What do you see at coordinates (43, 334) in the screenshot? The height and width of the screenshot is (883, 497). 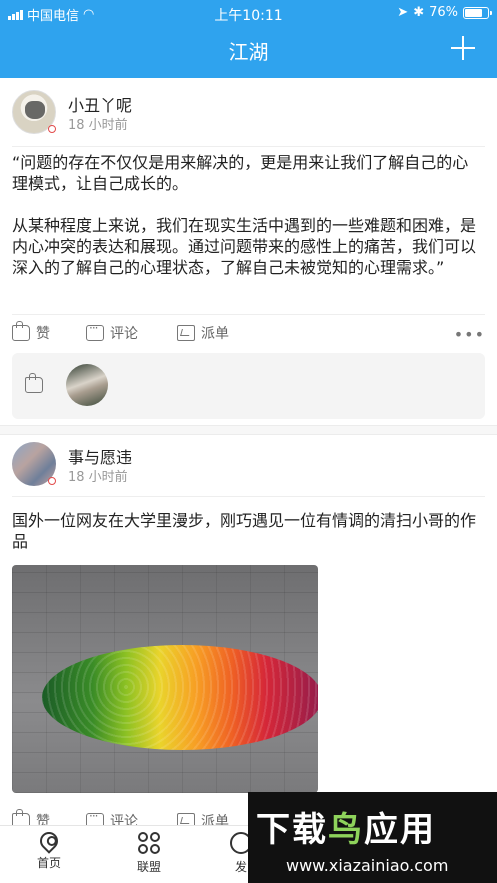 I see `like-label: 赞` at bounding box center [43, 334].